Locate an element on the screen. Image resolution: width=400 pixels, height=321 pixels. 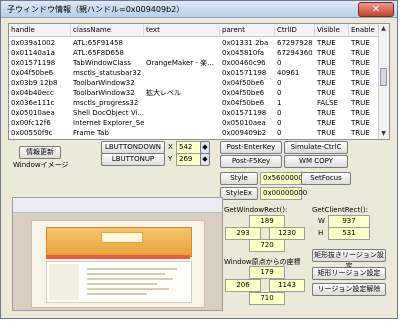
col-handle: handle is located at coordinates (40, 30).